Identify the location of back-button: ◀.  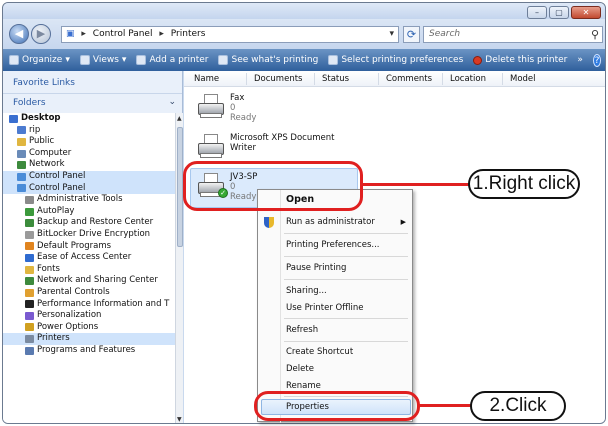
(19, 34).